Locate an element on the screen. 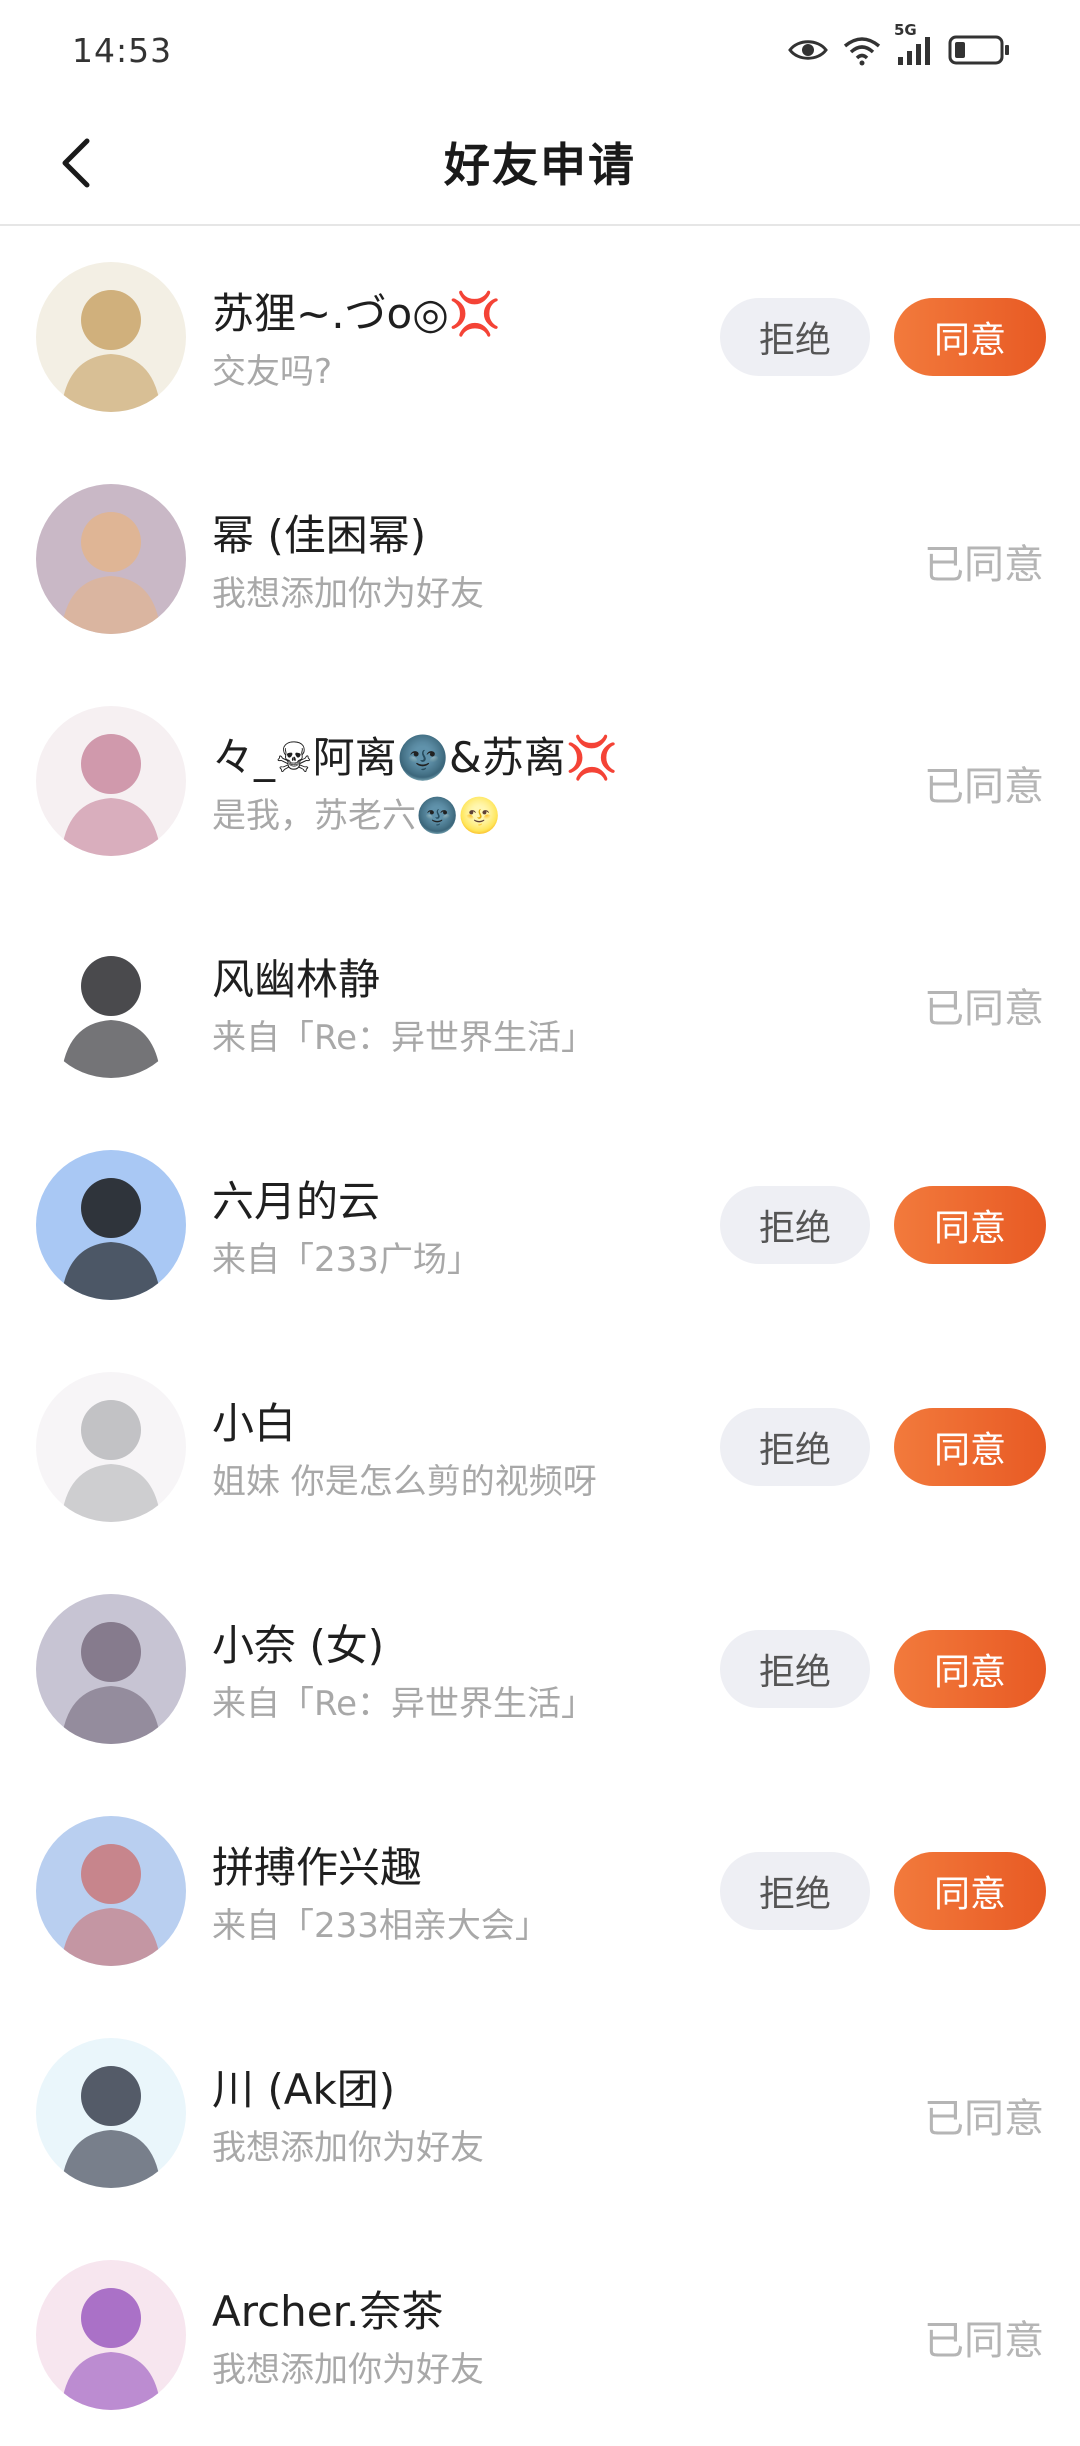 This screenshot has height=2446, width=1080. page-title: 好友申请 is located at coordinates (540, 165).